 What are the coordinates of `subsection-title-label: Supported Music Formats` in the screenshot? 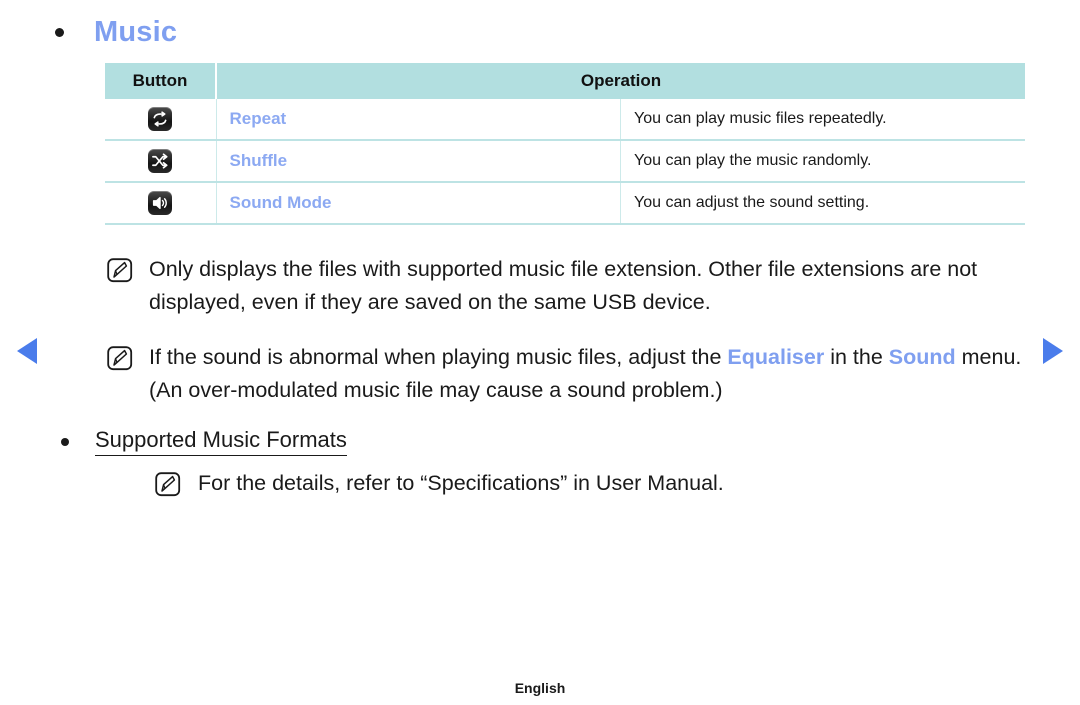 It's located at (221, 441).